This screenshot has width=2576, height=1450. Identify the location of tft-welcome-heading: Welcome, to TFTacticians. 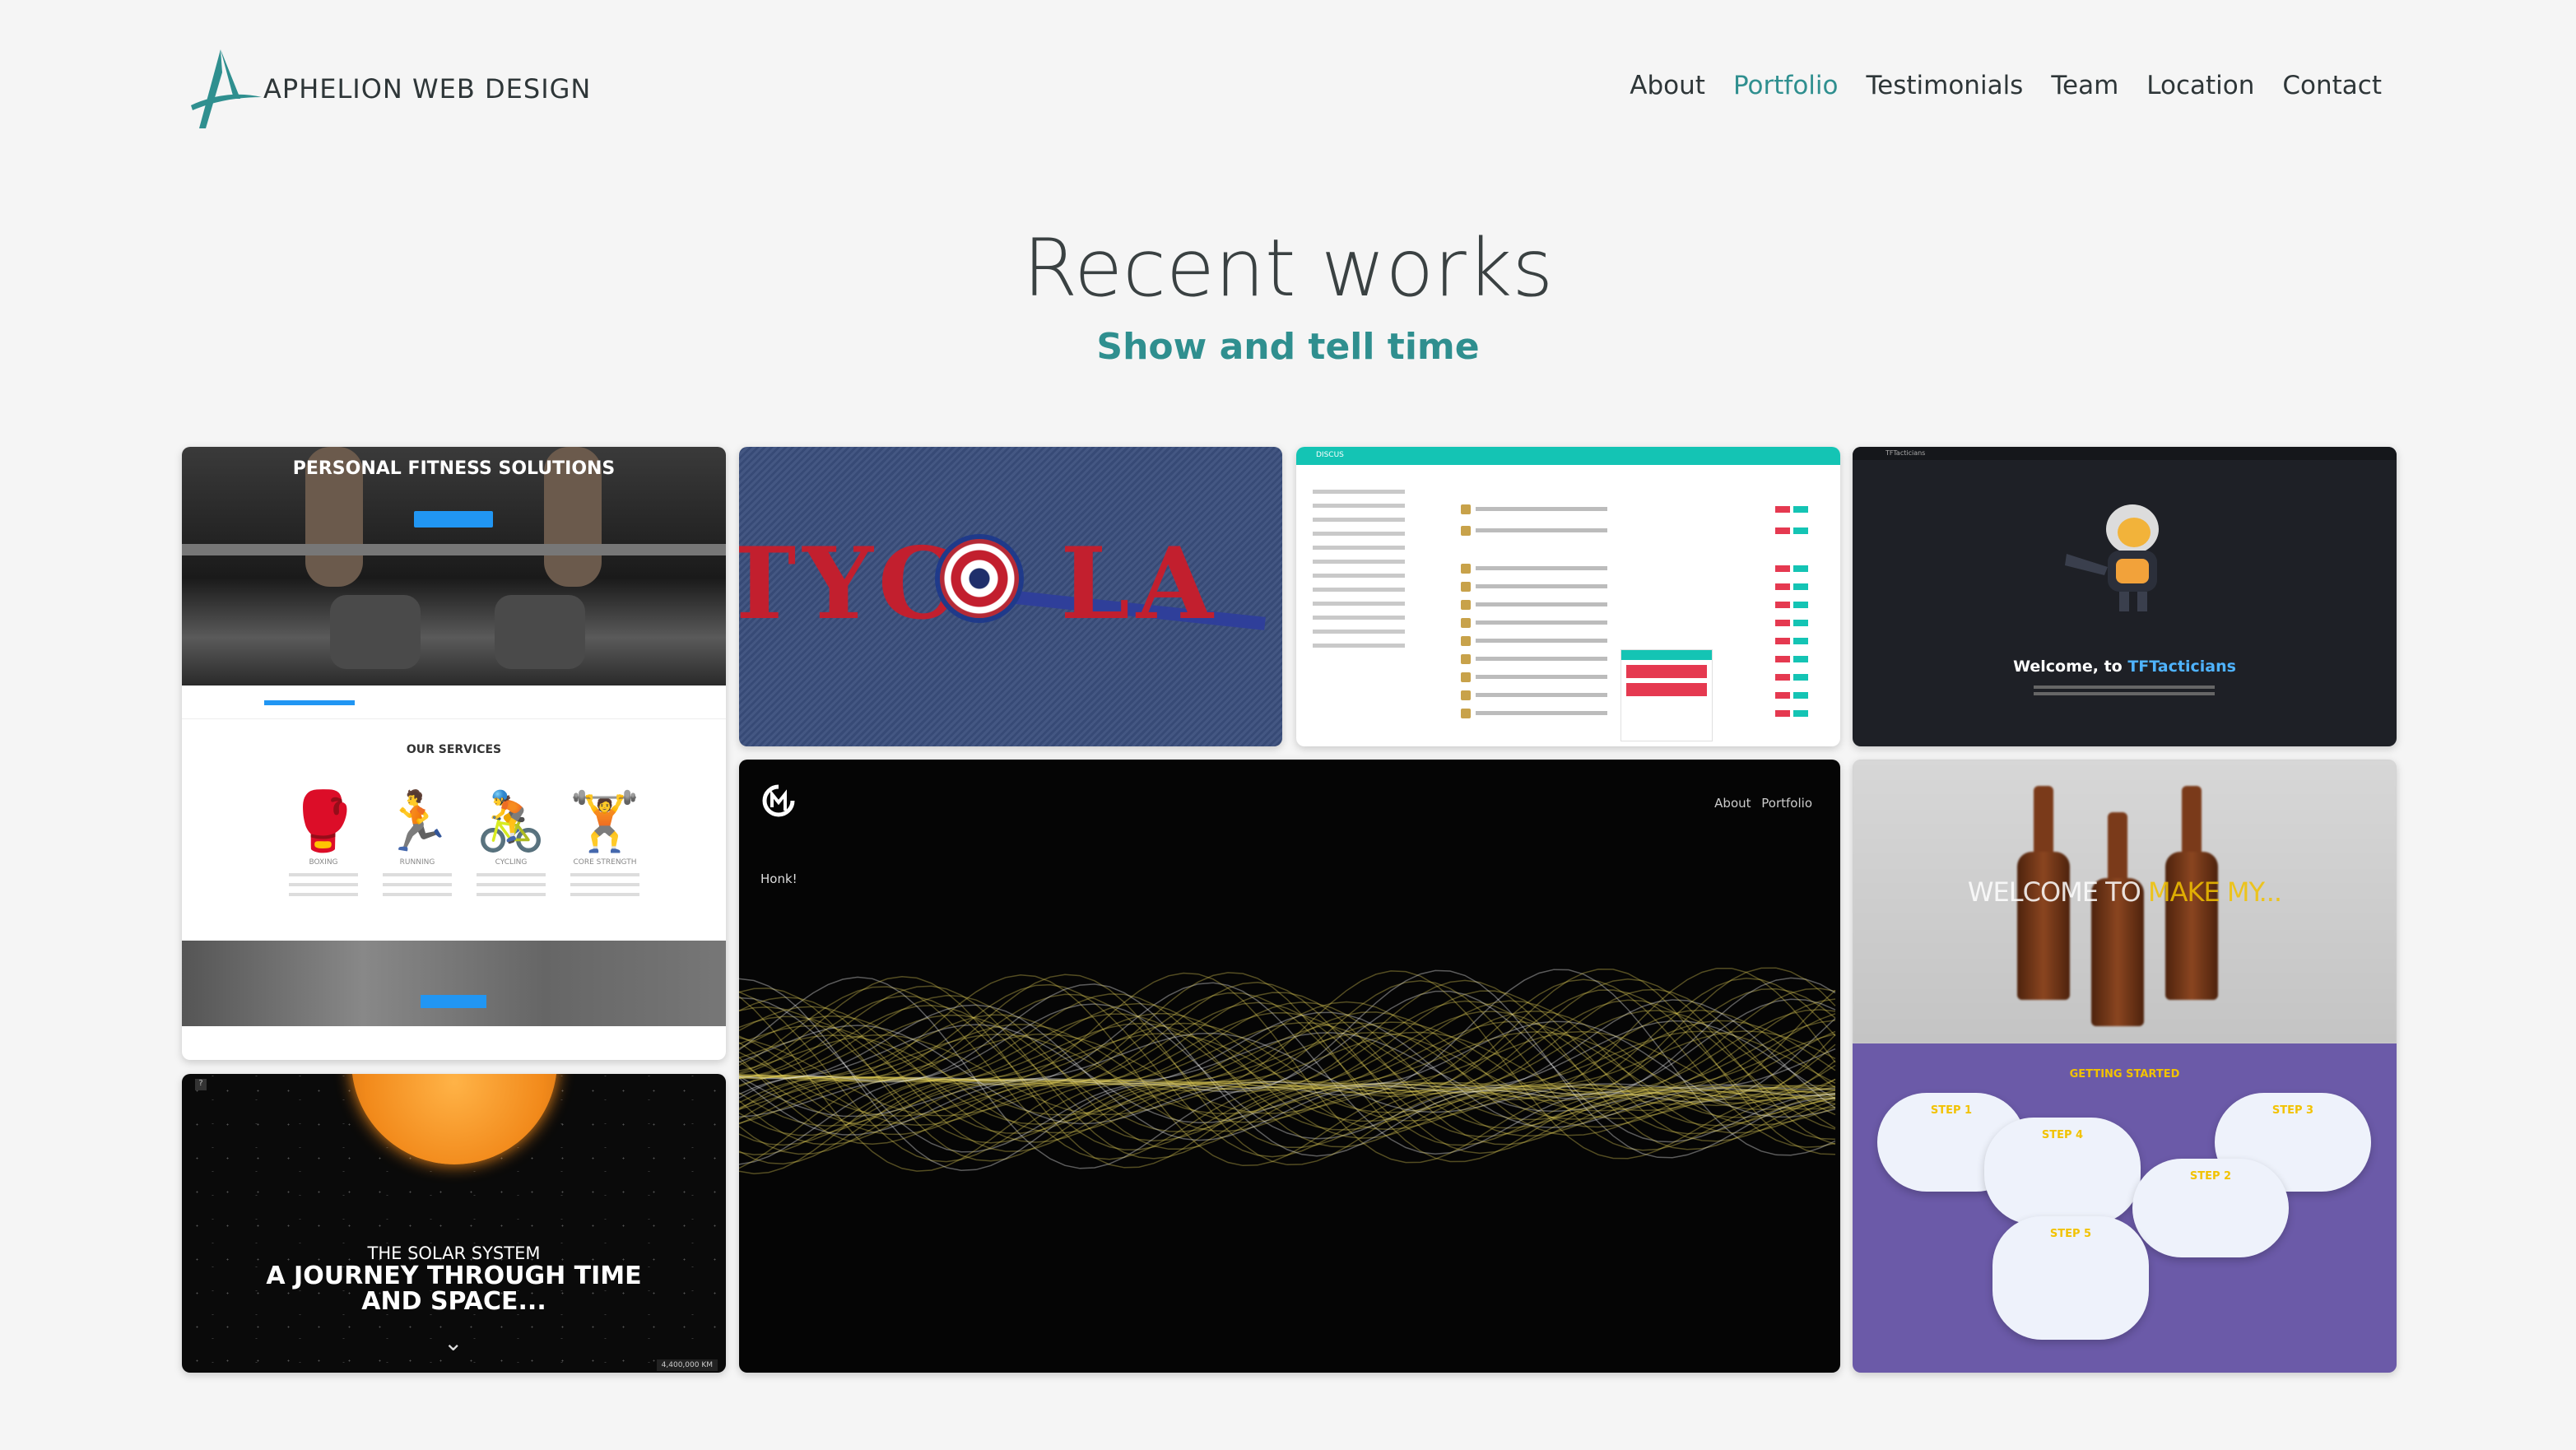
(2124, 667).